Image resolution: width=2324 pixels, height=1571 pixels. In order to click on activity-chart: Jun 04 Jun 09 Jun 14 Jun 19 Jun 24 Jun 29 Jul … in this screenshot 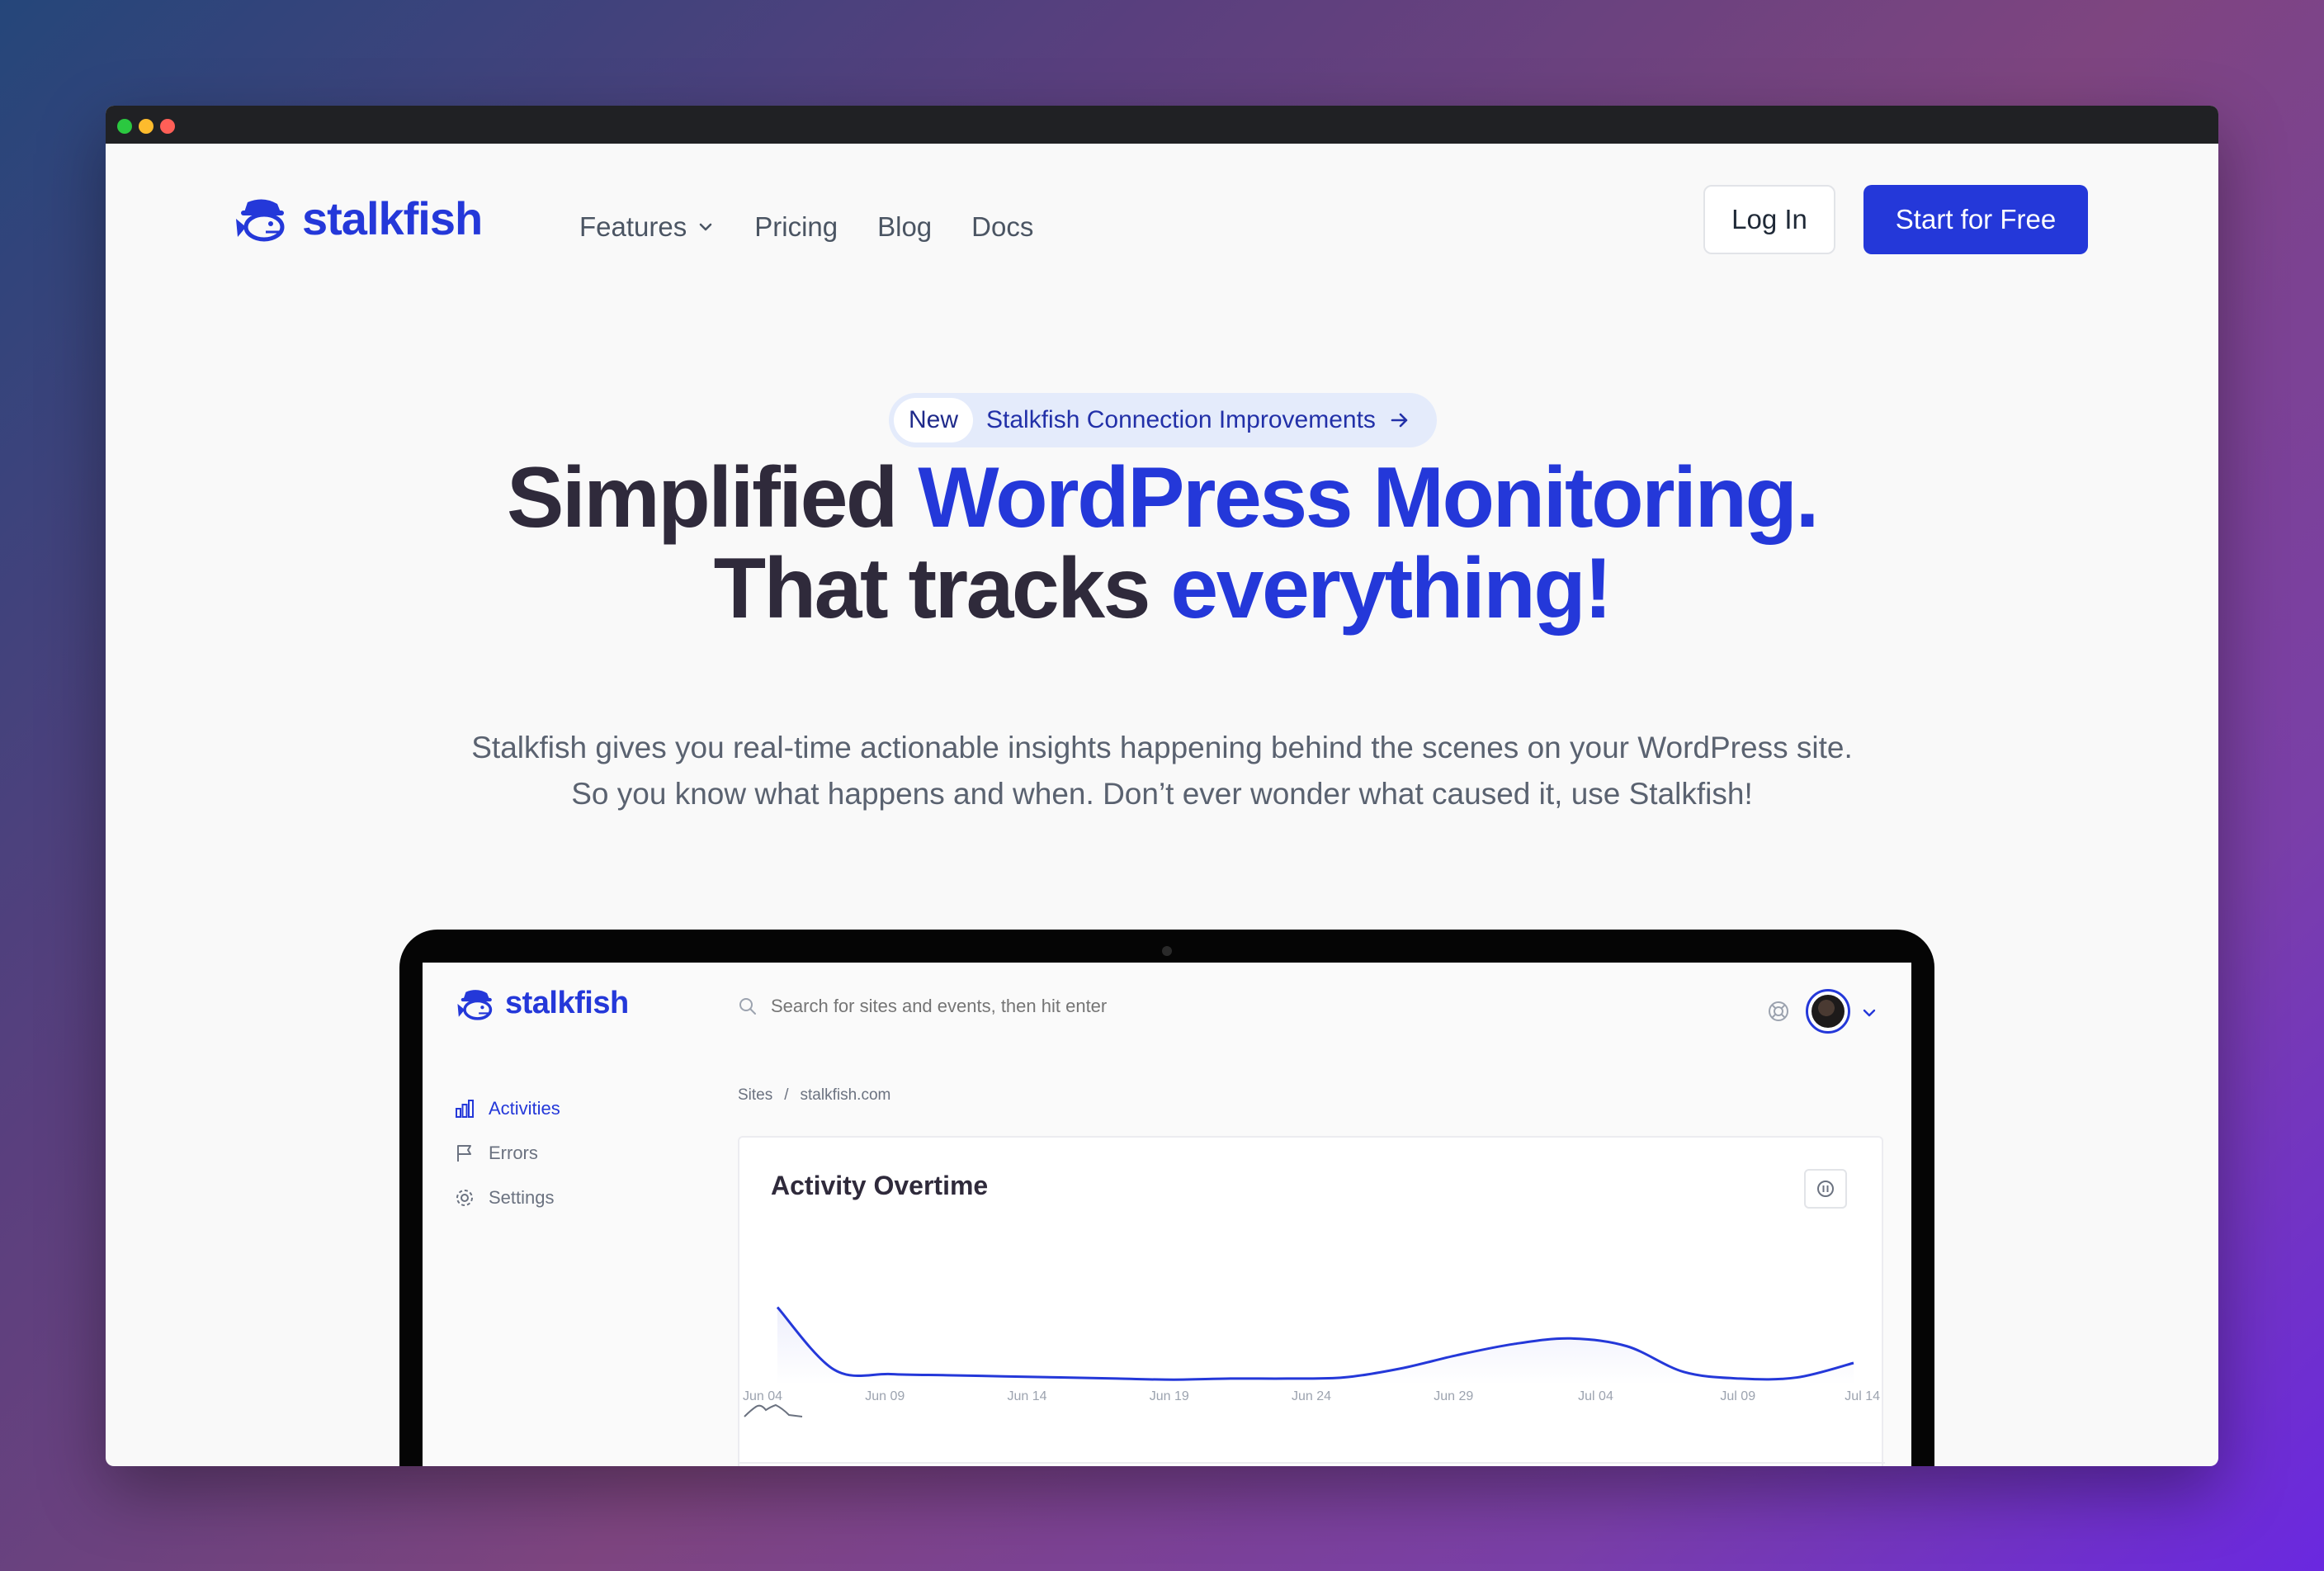, I will do `click(1312, 1385)`.